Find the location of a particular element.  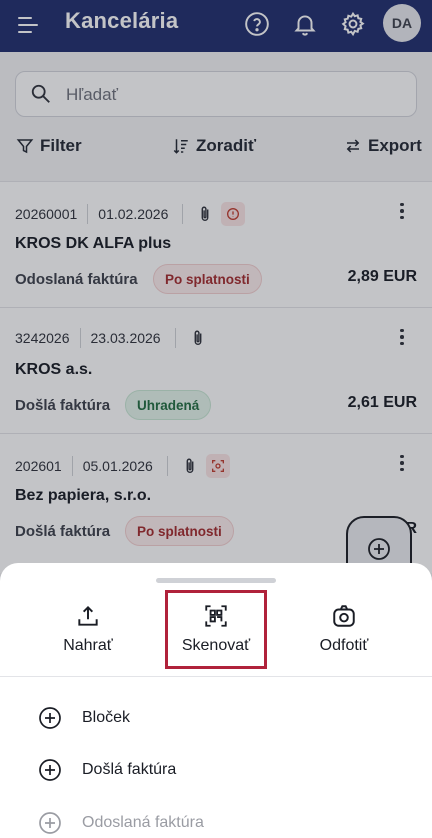

new-sent-invoice-item: Odoslaná faktúra is located at coordinates (121, 823).